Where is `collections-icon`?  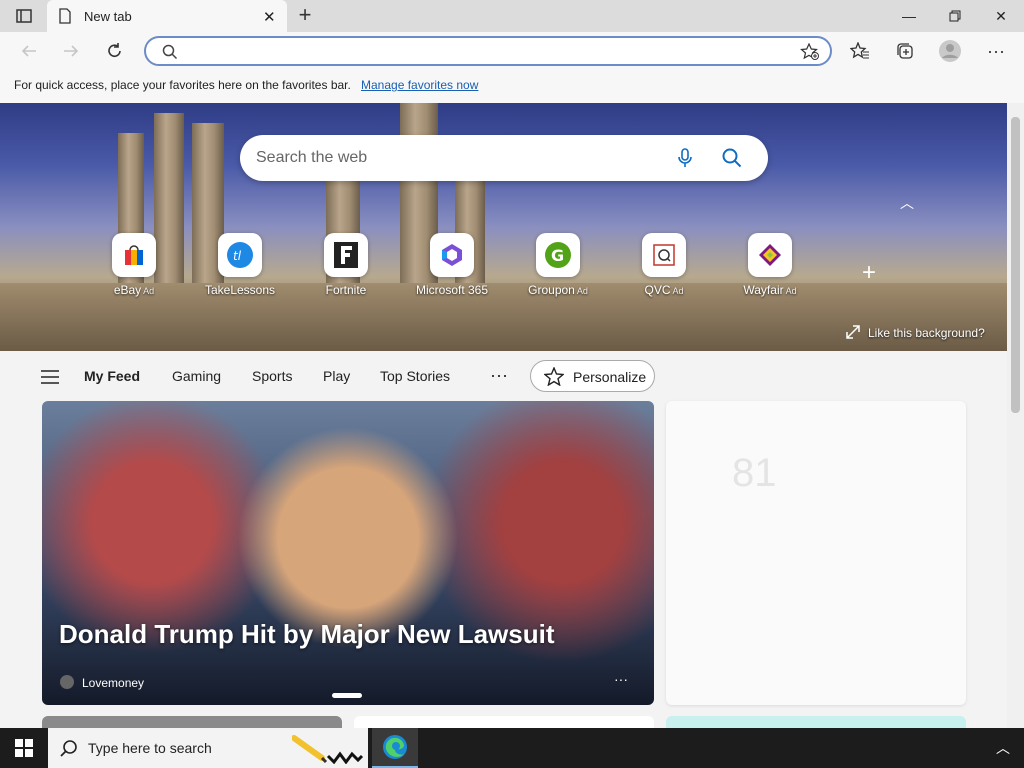
collections-icon is located at coordinates (905, 51).